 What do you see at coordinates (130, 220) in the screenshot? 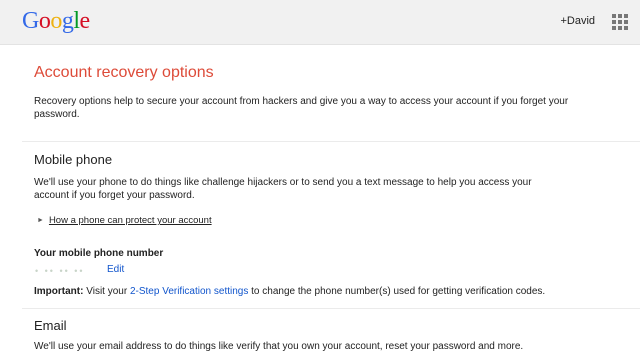
I see `disclosure-label: How a phone can protect your account` at bounding box center [130, 220].